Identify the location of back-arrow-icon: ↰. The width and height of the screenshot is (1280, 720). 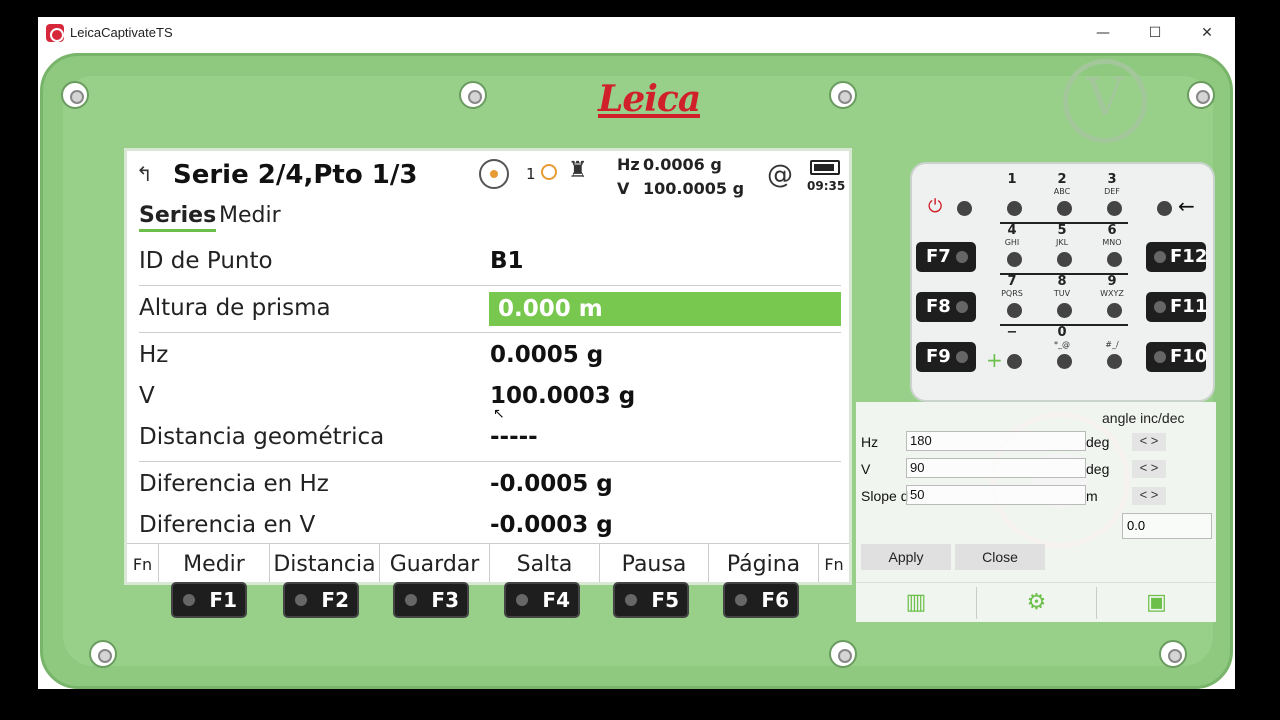
(144, 174).